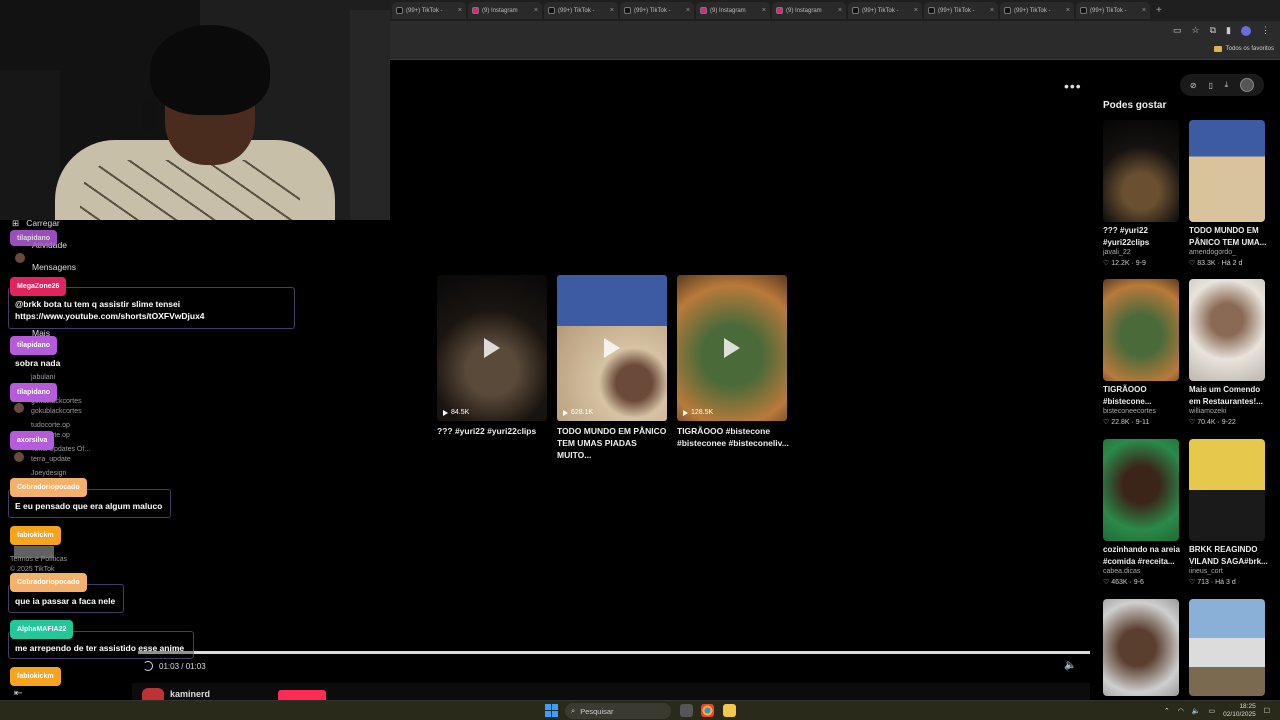  I want to click on more-options-icon: •••, so click(1073, 86).